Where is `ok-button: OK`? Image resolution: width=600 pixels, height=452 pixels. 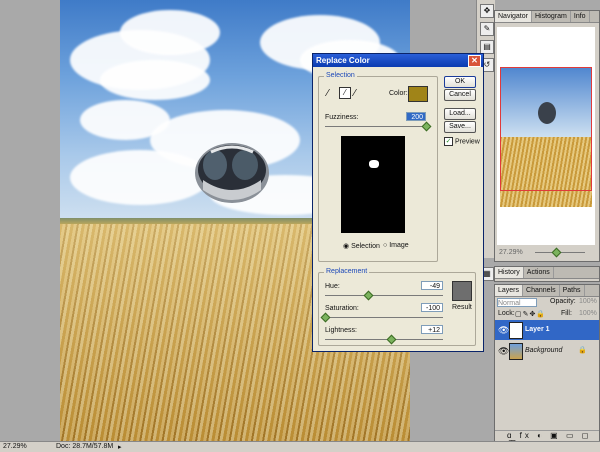
ok-button: OK is located at coordinates (460, 82).